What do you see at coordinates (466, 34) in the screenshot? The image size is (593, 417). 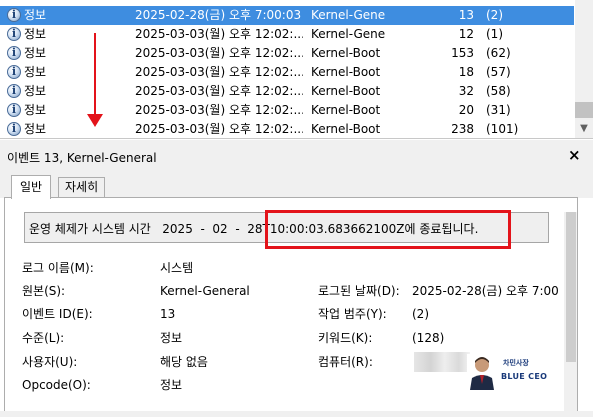 I see `event-id: 12` at bounding box center [466, 34].